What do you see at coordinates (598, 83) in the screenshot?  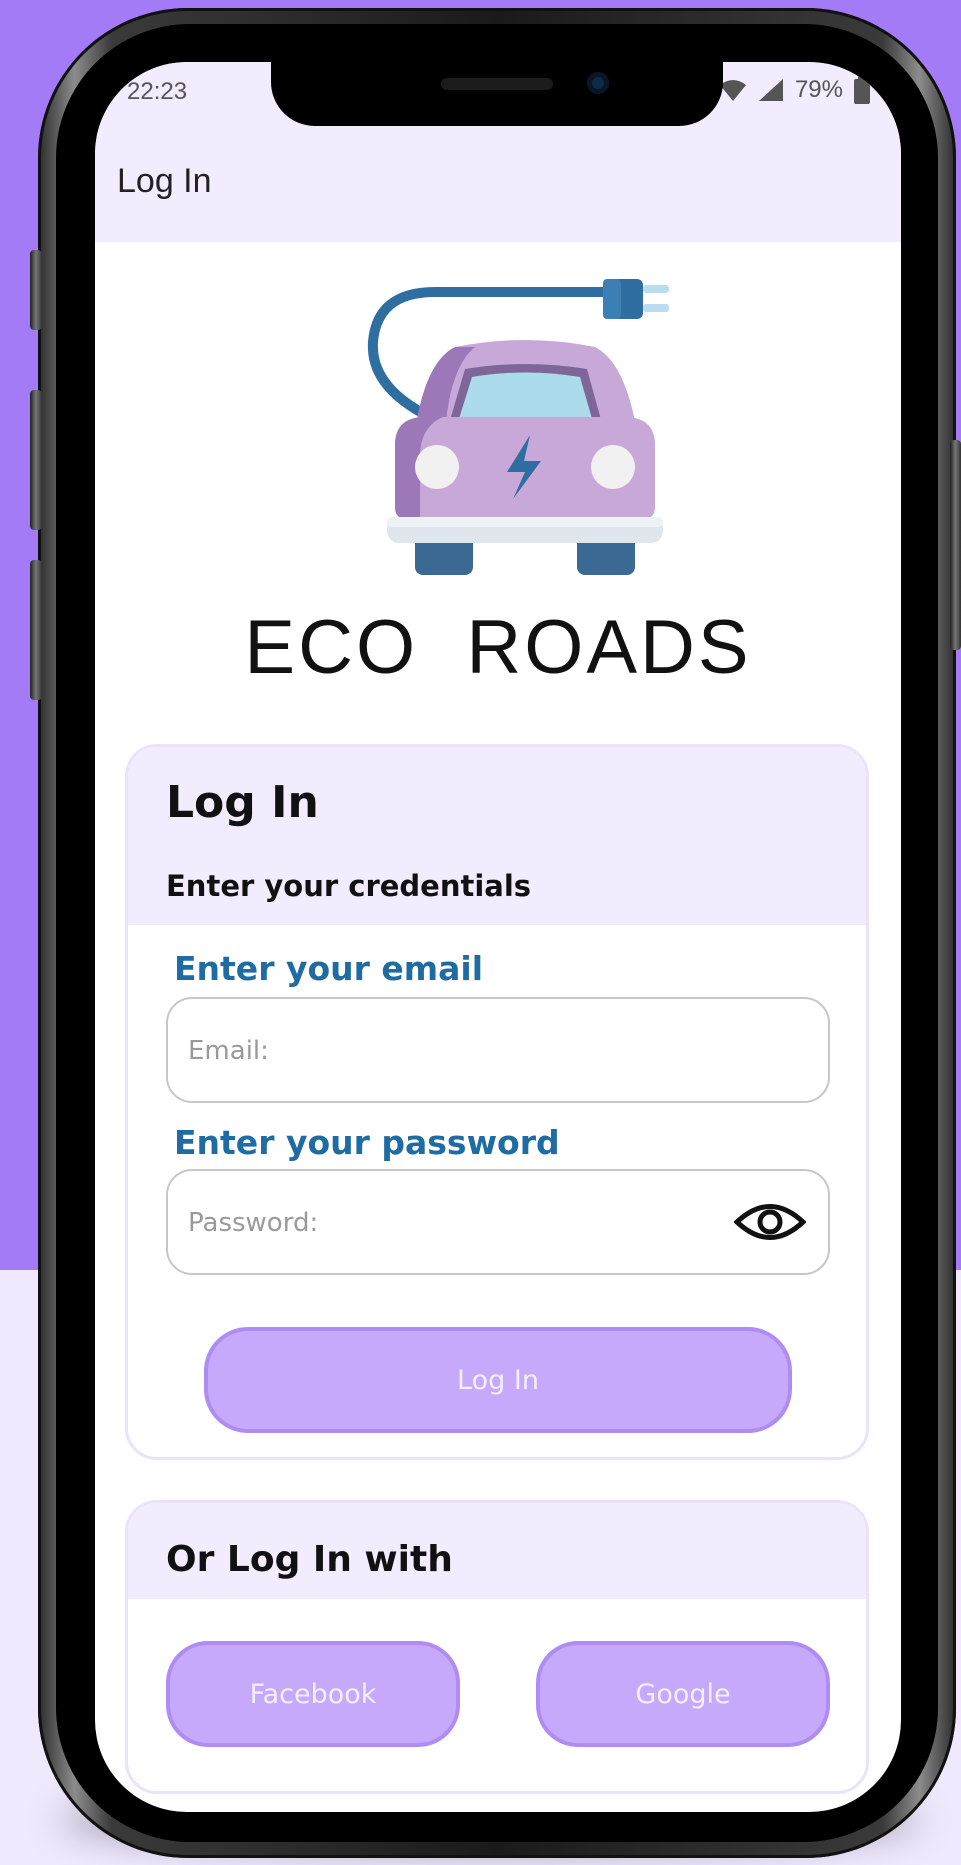 I see `front-camera` at bounding box center [598, 83].